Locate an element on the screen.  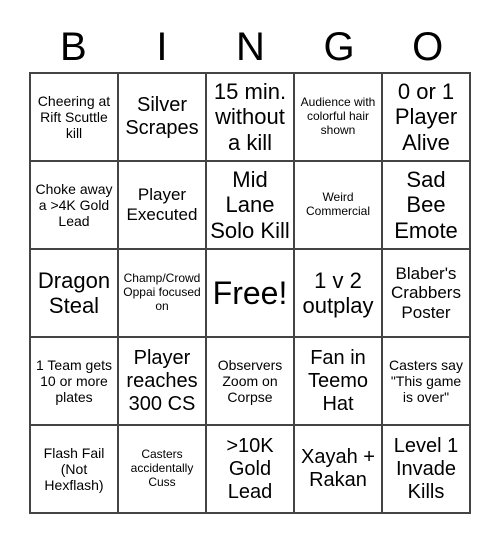
bingo-cell: Flash Fail (Not Hexflash) is located at coordinates (74, 469).